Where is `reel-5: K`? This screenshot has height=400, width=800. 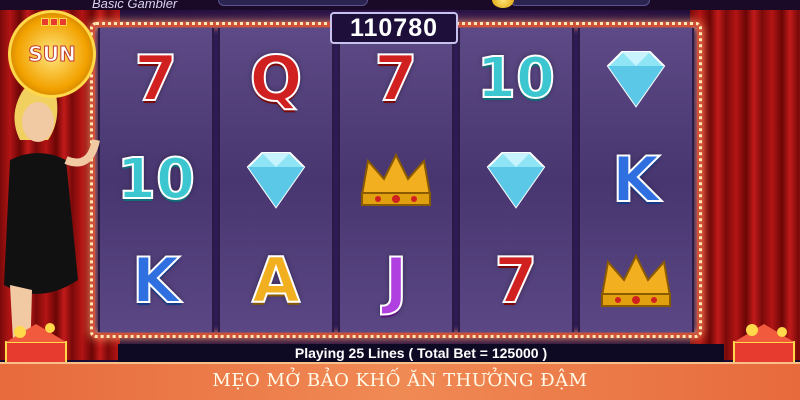
reel-5: K is located at coordinates (636, 180).